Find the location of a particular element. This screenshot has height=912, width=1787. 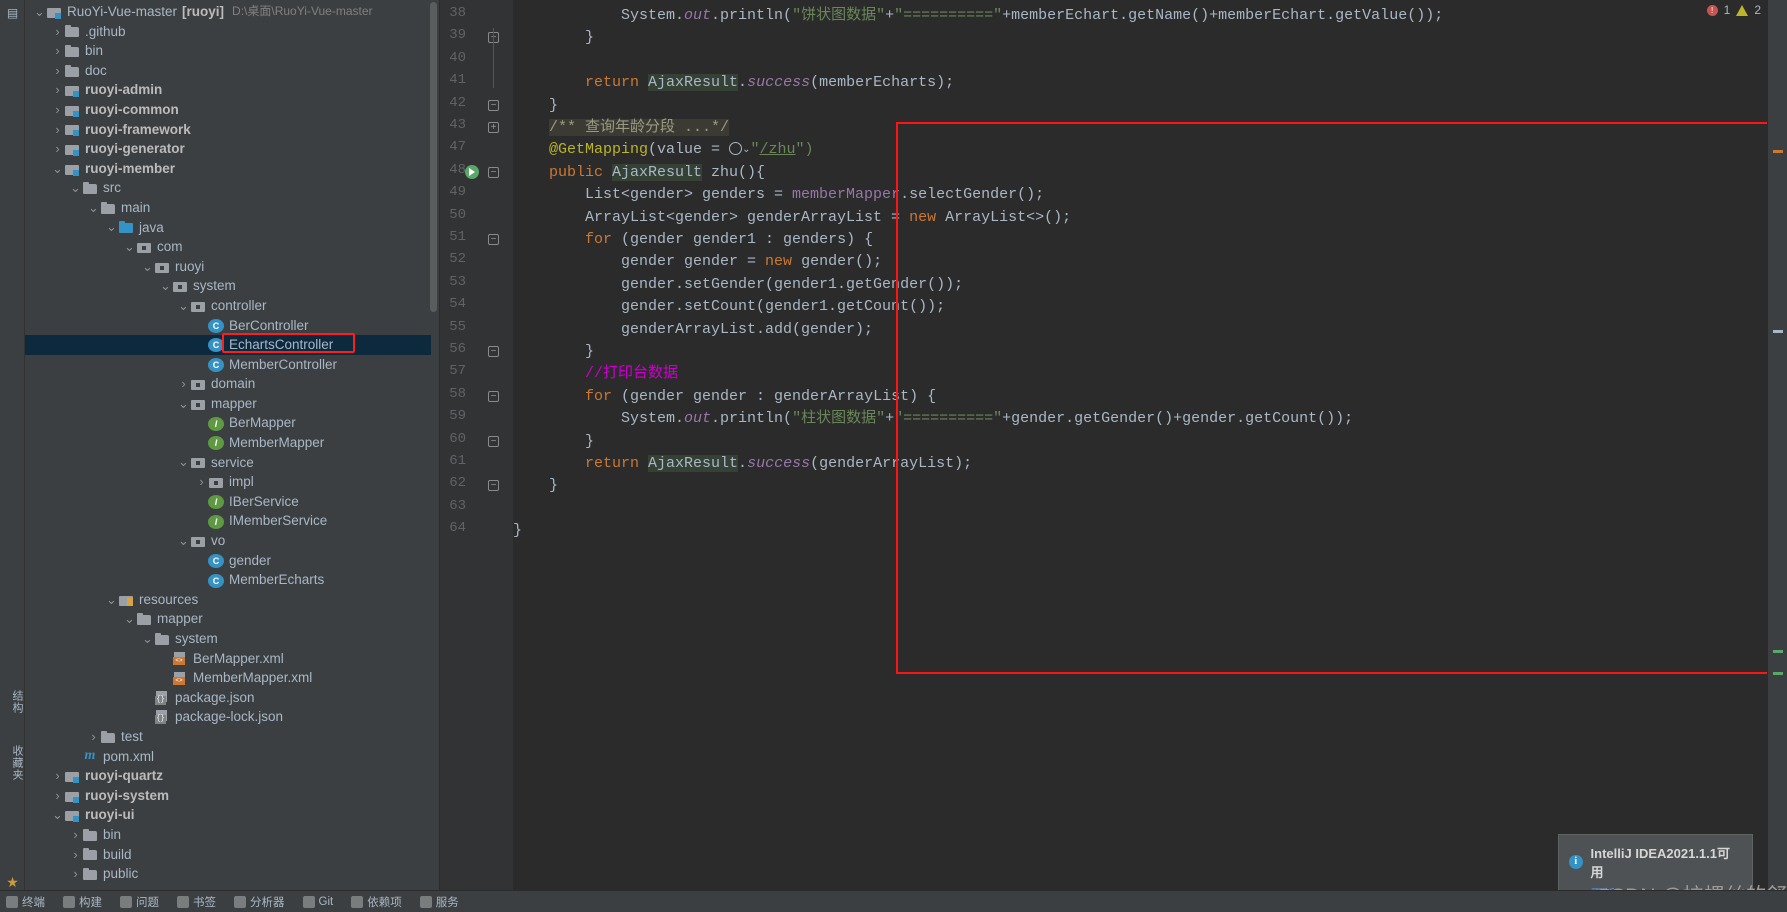

code-line: gender gender = new gender(); is located at coordinates (697, 262).